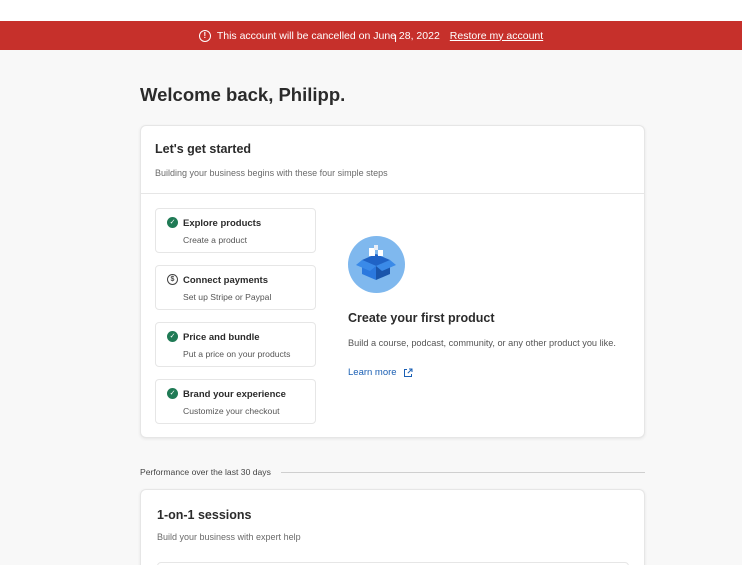  Describe the element at coordinates (229, 537) in the screenshot. I see `sessions-subtitle: Build your business with expert help` at that location.